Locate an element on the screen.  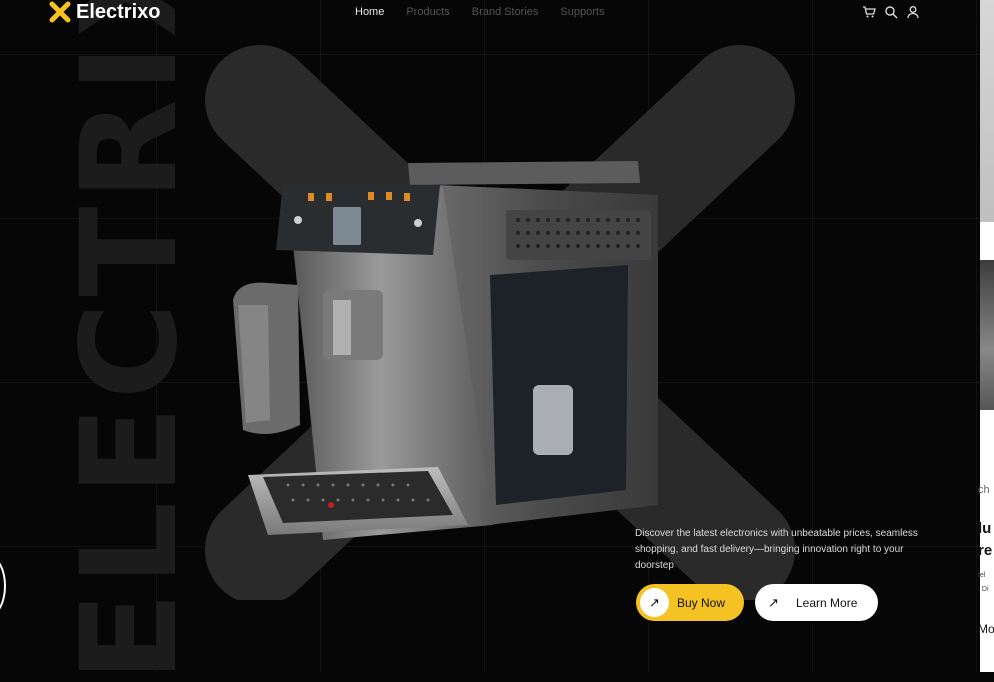
side-card-text: . Di is located at coordinates (983, 589).